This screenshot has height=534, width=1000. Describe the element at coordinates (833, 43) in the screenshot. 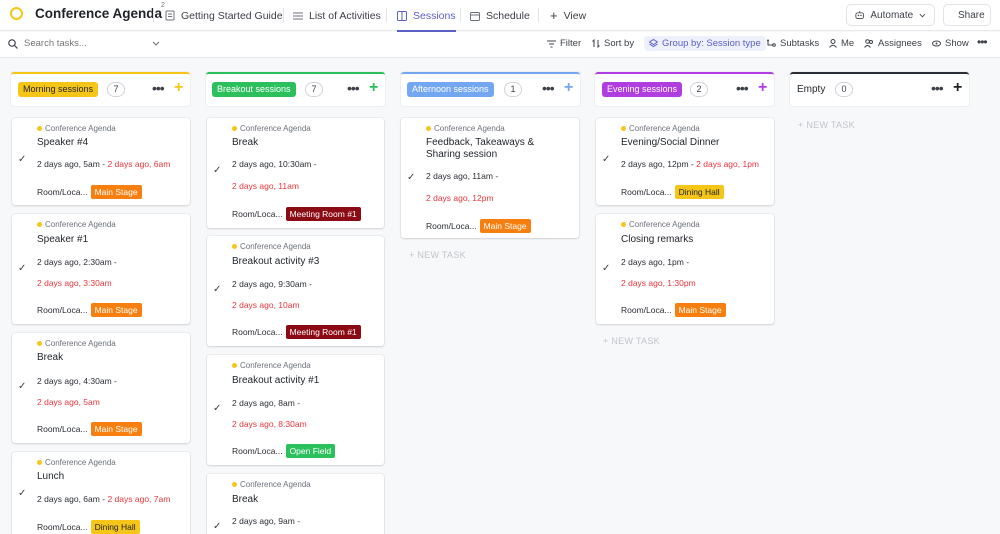

I see `user-icon` at that location.